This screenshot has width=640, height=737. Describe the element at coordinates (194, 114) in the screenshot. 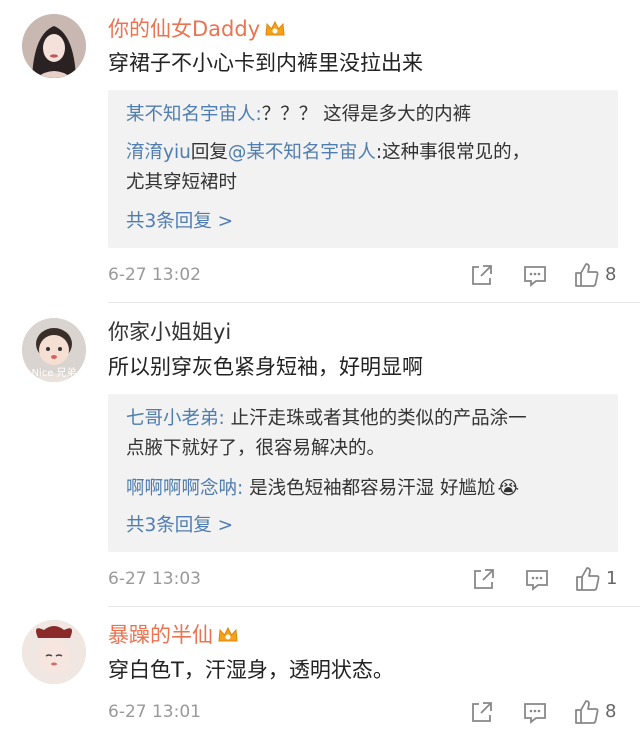

I see `reply-author: 某不知名宇宙人:` at that location.